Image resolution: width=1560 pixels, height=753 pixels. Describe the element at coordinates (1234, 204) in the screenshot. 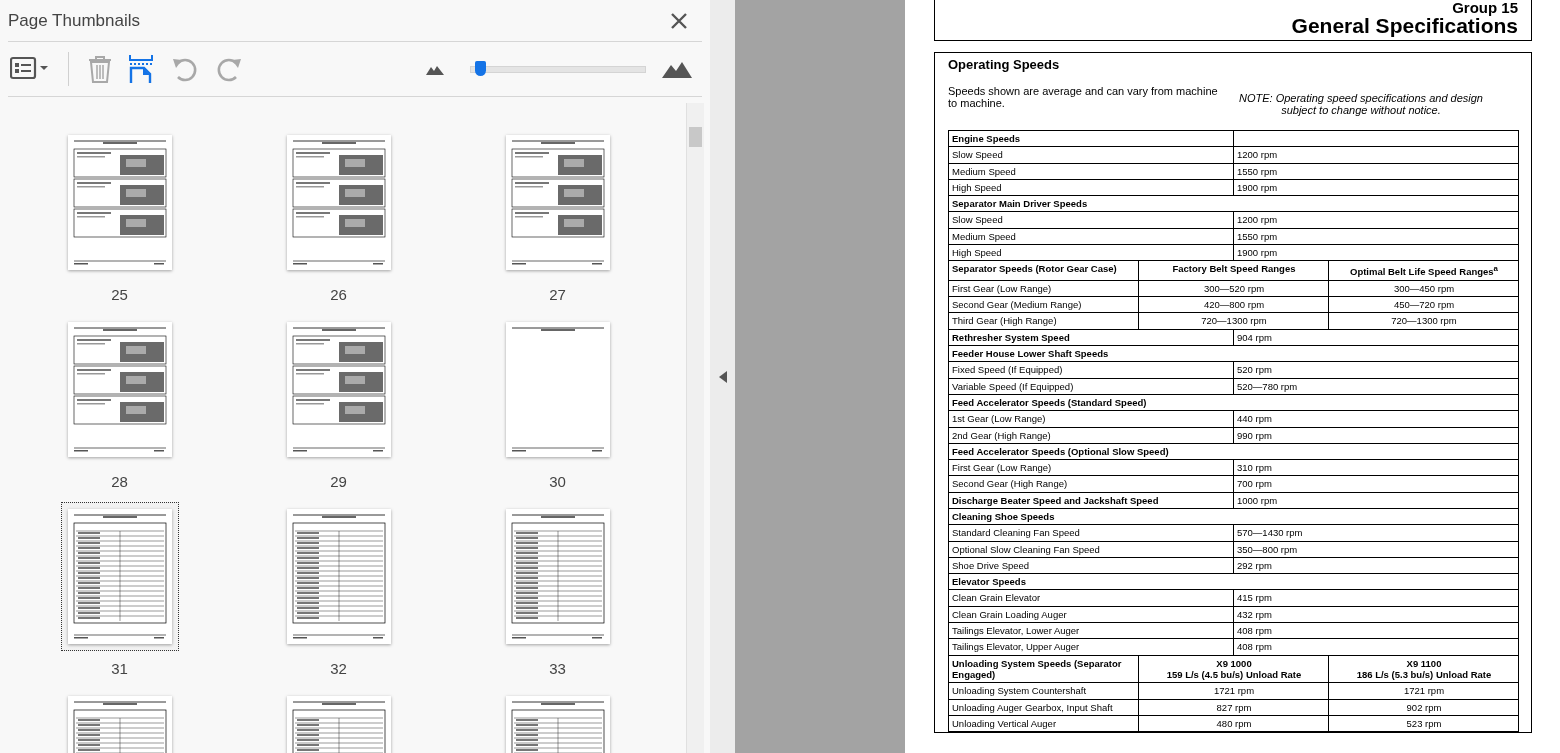

I see `table-cell: Separator Main Driver Speeds` at that location.